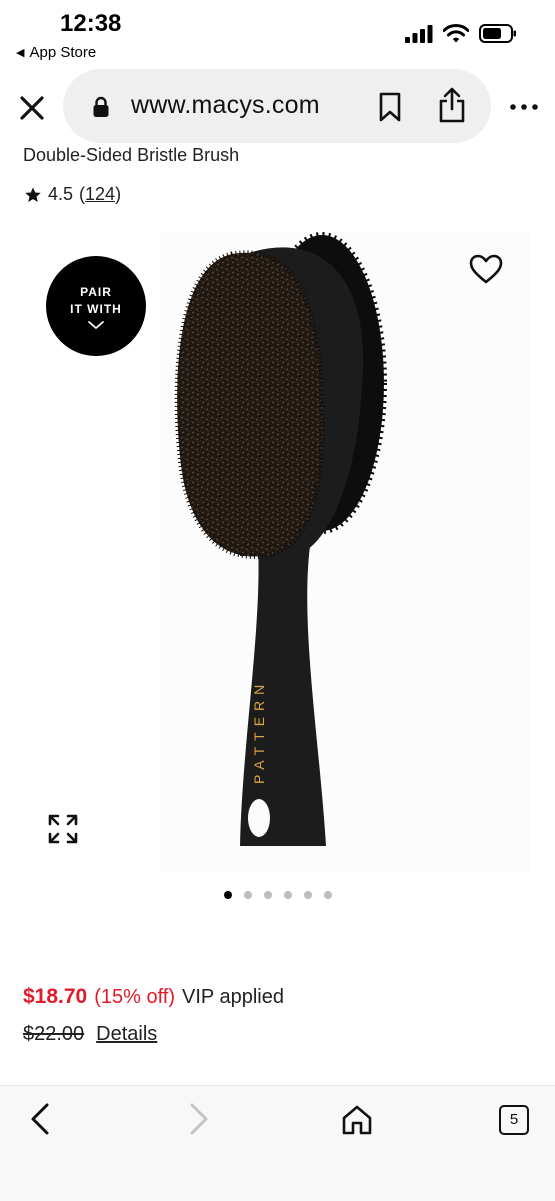 Image resolution: width=555 pixels, height=1201 pixels. Describe the element at coordinates (486, 269) in the screenshot. I see `heart-icon` at that location.